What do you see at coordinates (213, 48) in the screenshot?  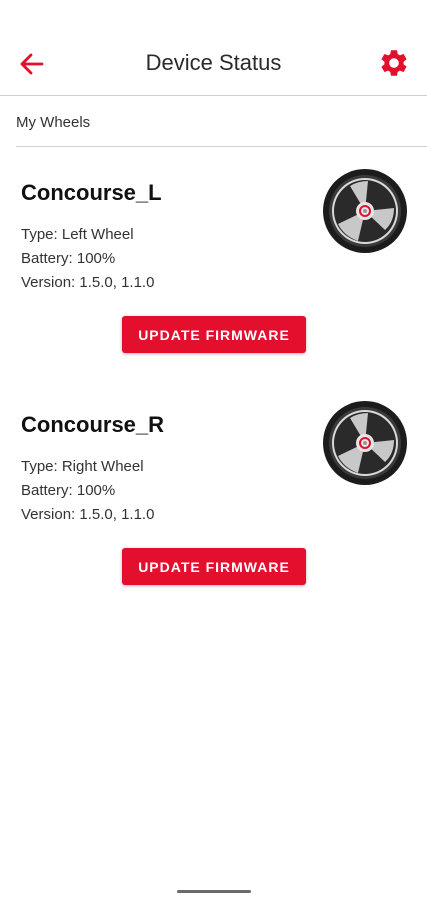 I see `app-bar: Device Status` at bounding box center [213, 48].